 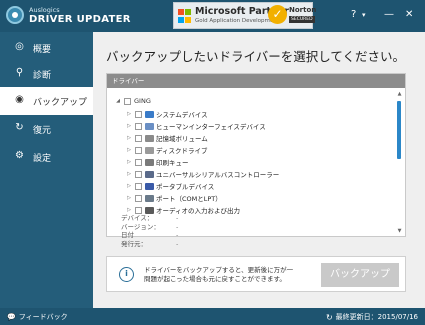 What do you see at coordinates (399, 94) in the screenshot?
I see `scroll-up-icon: ▲` at bounding box center [399, 94].